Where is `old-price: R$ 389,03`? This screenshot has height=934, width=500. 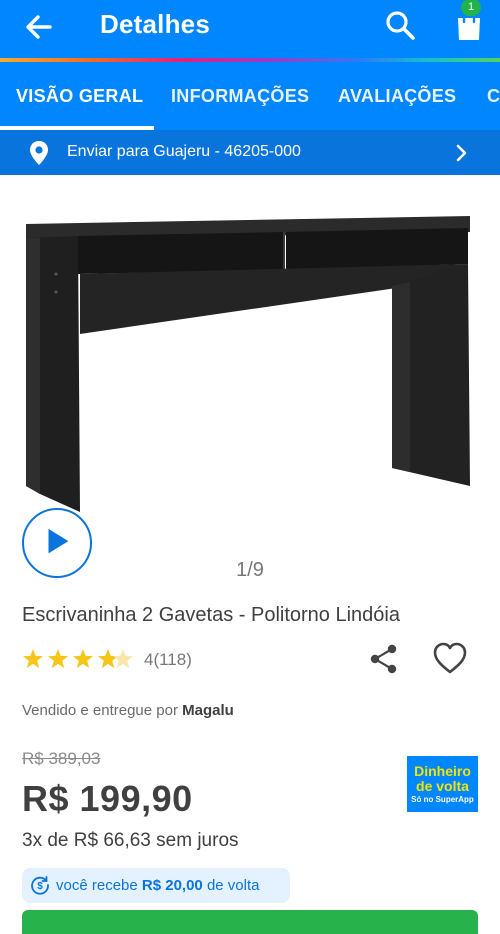
old-price: R$ 389,03 is located at coordinates (61, 758).